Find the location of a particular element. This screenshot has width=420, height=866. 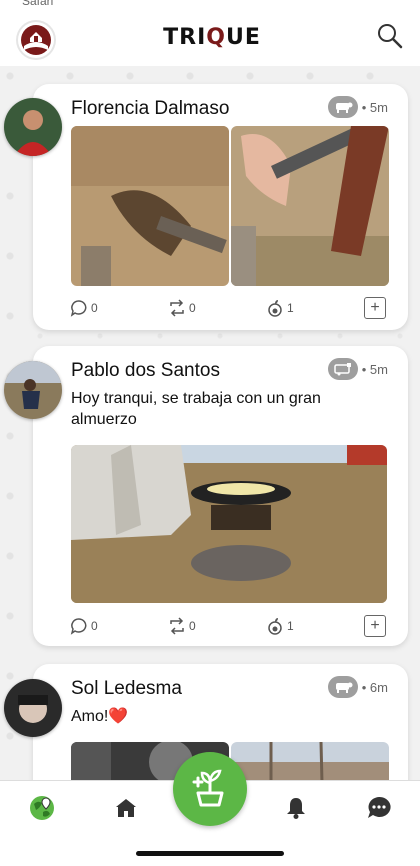

photo-shovel-soil is located at coordinates (150, 206).